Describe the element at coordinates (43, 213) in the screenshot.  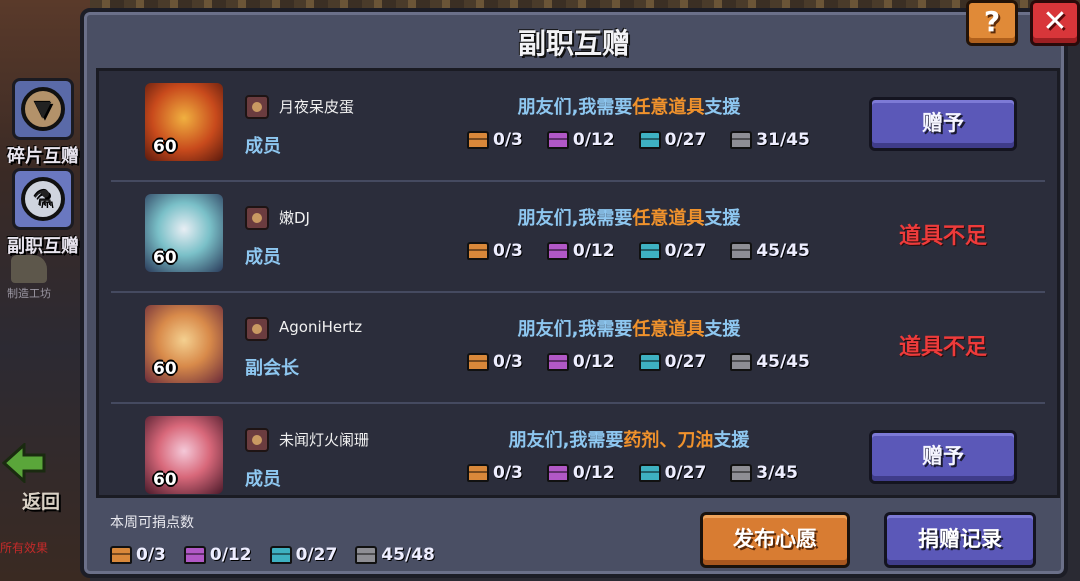
I see `sidebar-tab-subjob-gift: ⚗ 副职互赠` at that location.